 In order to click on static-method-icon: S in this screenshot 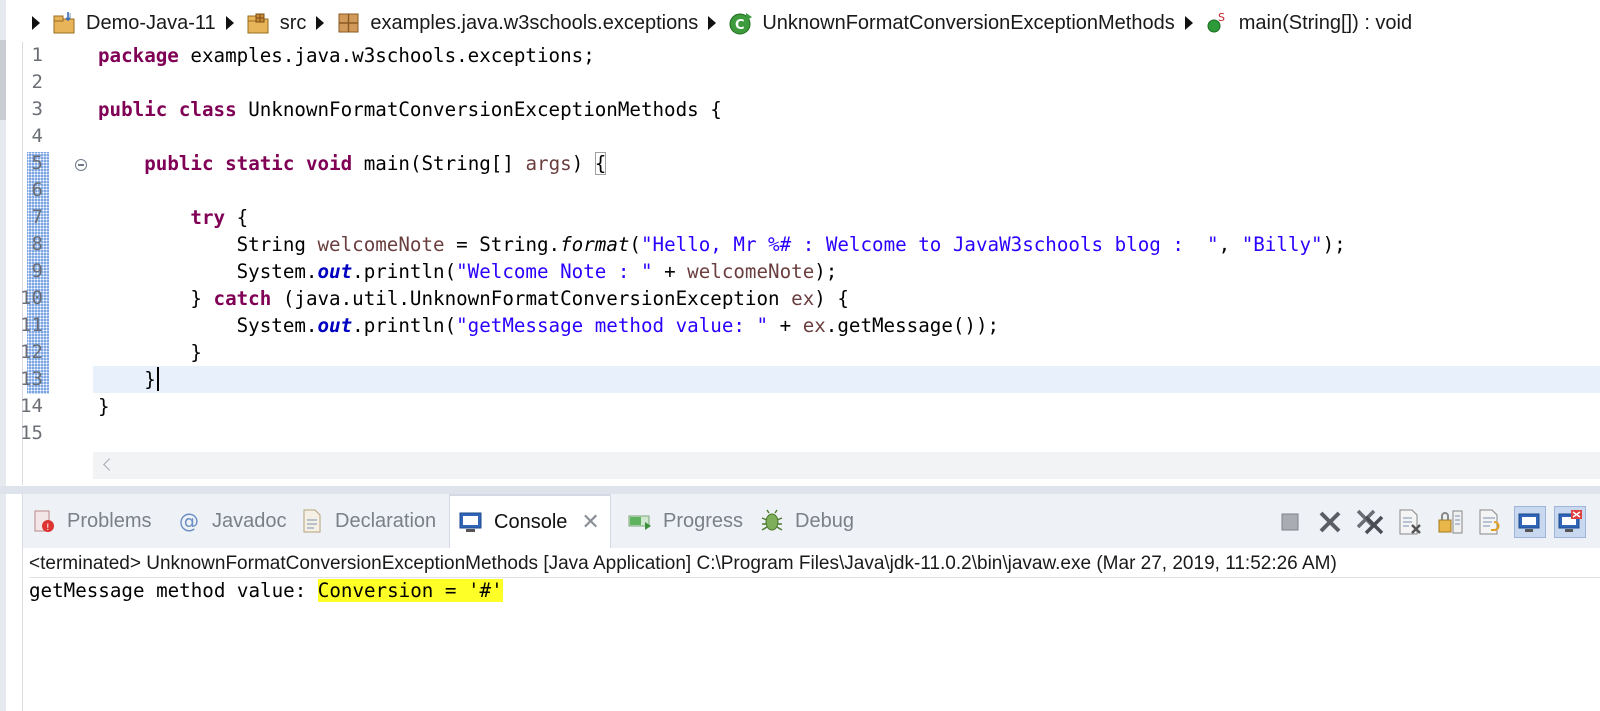, I will do `click(1218, 23)`.